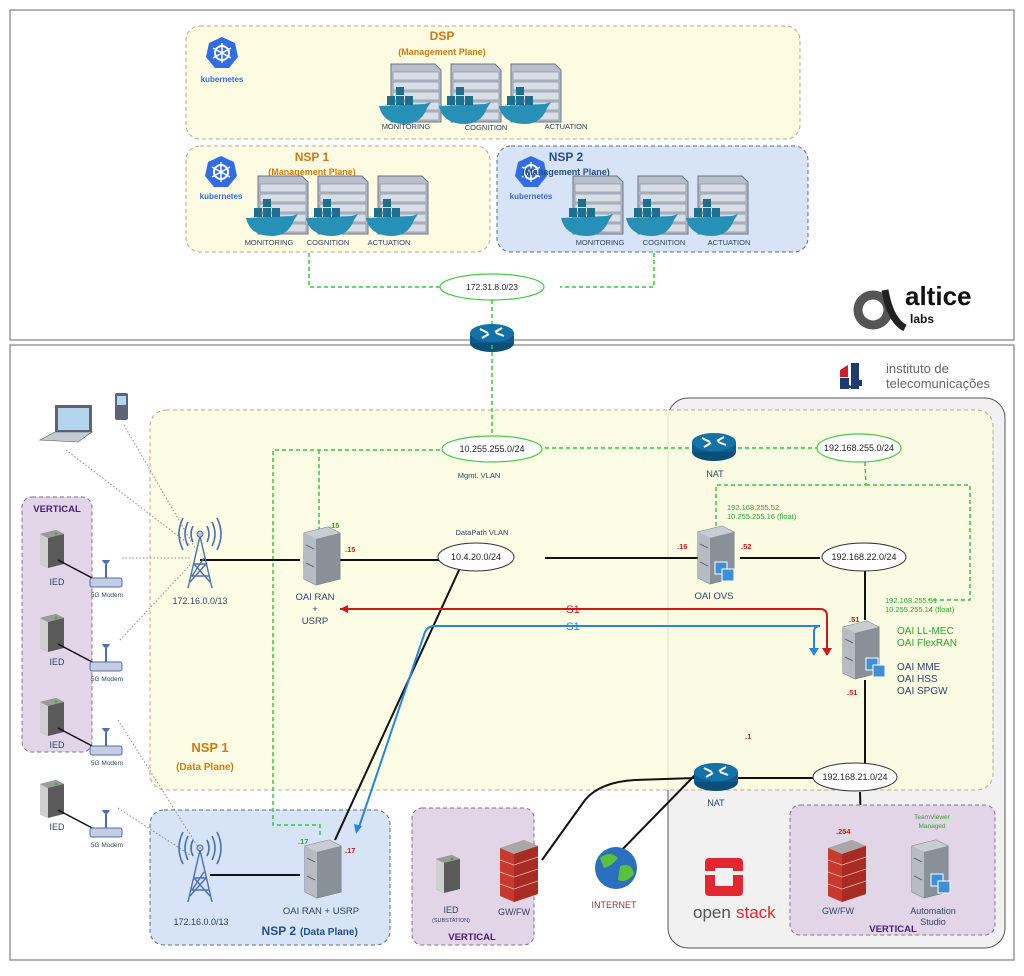  What do you see at coordinates (615, 905) in the screenshot?
I see `internet-label: INTERNET` at bounding box center [615, 905].